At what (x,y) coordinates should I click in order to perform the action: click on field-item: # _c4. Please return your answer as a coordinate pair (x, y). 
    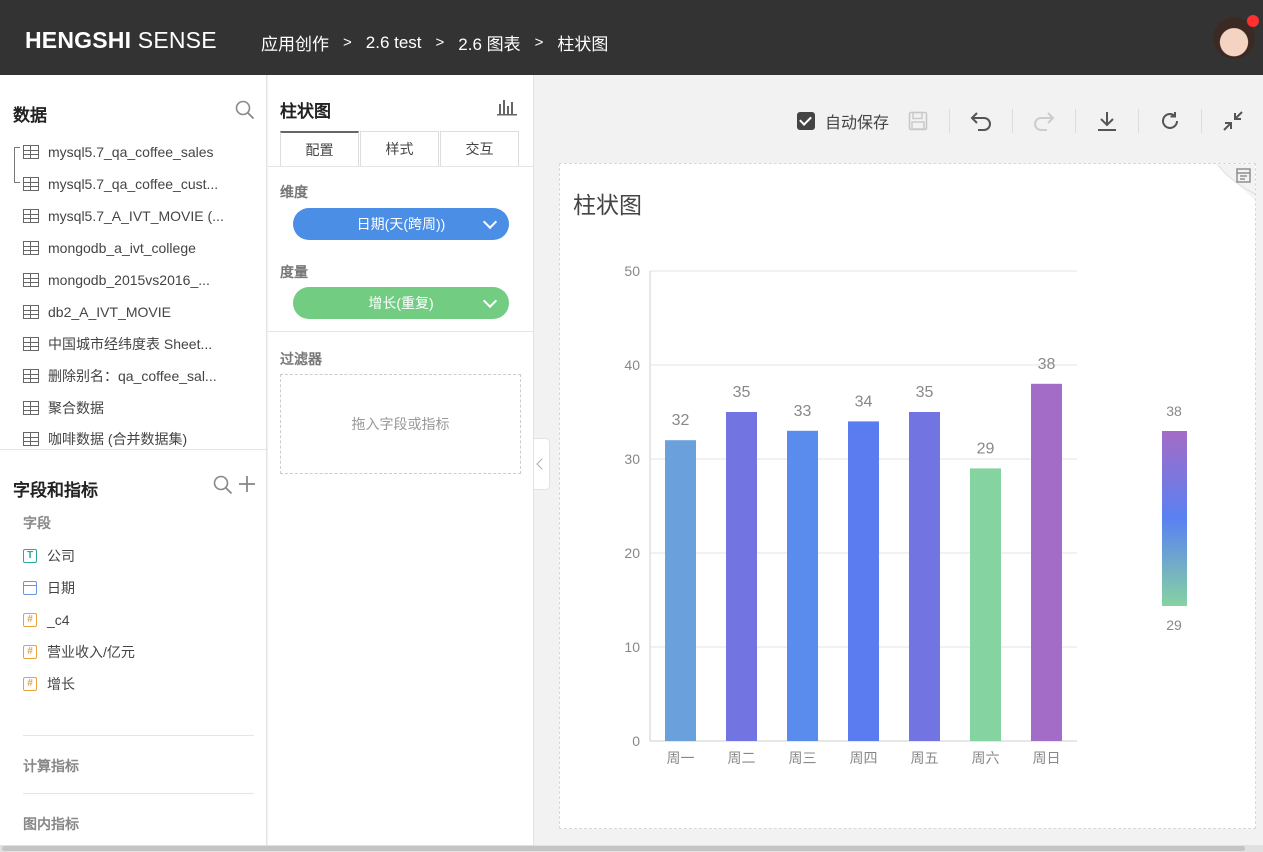
    Looking at the image, I should click on (46, 620).